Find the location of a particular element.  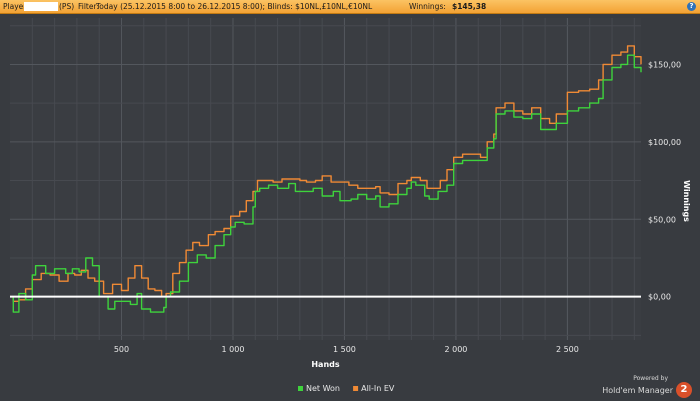

y-tick-label: $100,00 is located at coordinates (664, 142).